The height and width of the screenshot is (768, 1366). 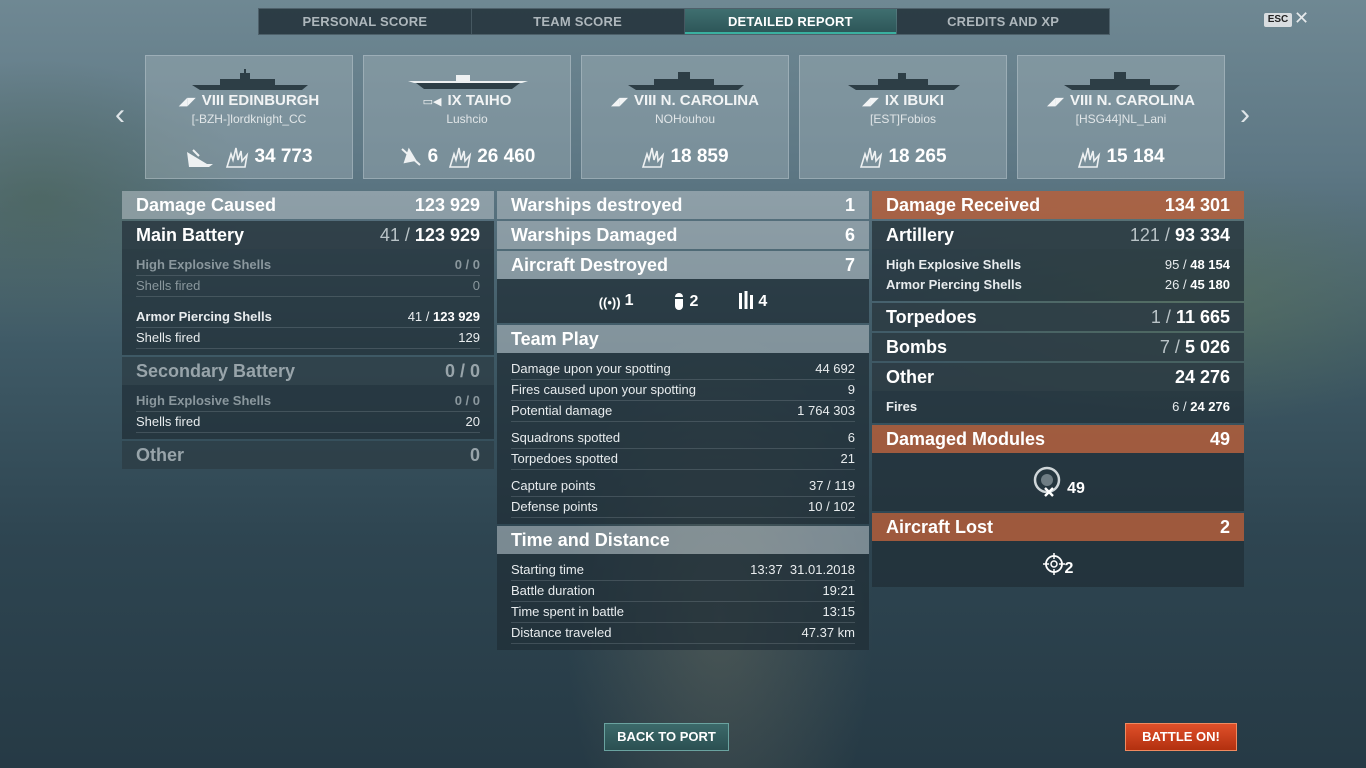 What do you see at coordinates (308, 371) in the screenshot?
I see `secondary-battery-header: Secondary Battery 0 / 0` at bounding box center [308, 371].